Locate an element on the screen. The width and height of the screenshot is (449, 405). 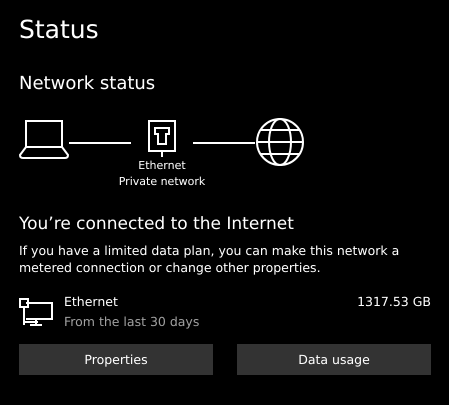
network-type-label: Private network is located at coordinates (162, 182).